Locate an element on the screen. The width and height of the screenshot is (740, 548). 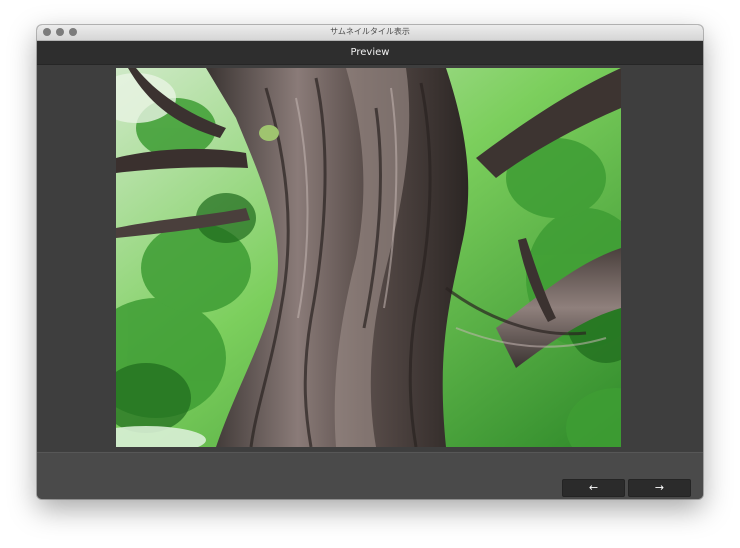
page-title: Preview is located at coordinates (370, 52).